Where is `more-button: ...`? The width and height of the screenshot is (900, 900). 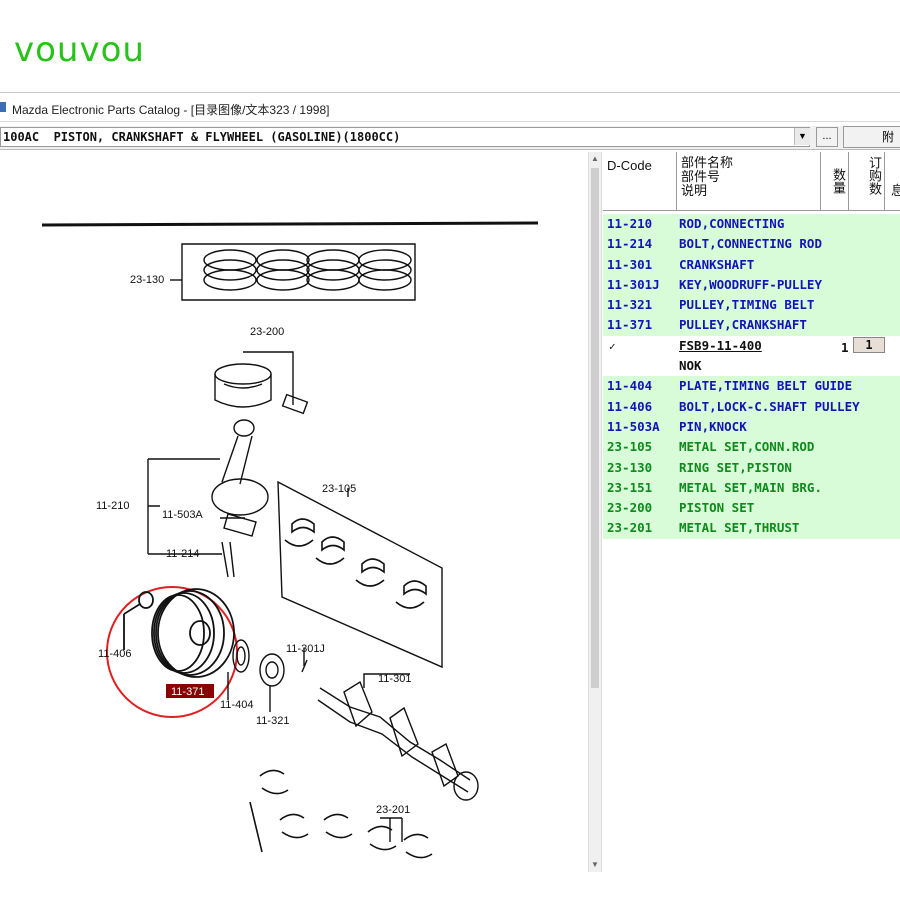 more-button: ... is located at coordinates (827, 137).